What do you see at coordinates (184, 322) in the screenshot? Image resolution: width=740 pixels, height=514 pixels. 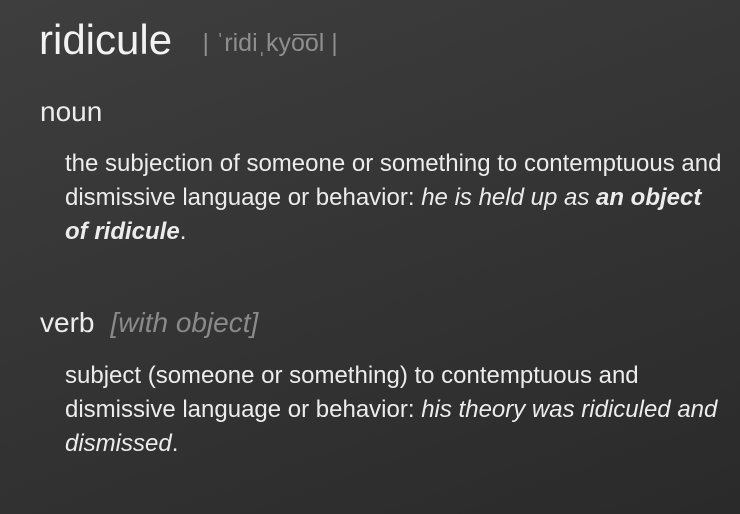 I see `grammar-qualifier: [with object]` at bounding box center [184, 322].